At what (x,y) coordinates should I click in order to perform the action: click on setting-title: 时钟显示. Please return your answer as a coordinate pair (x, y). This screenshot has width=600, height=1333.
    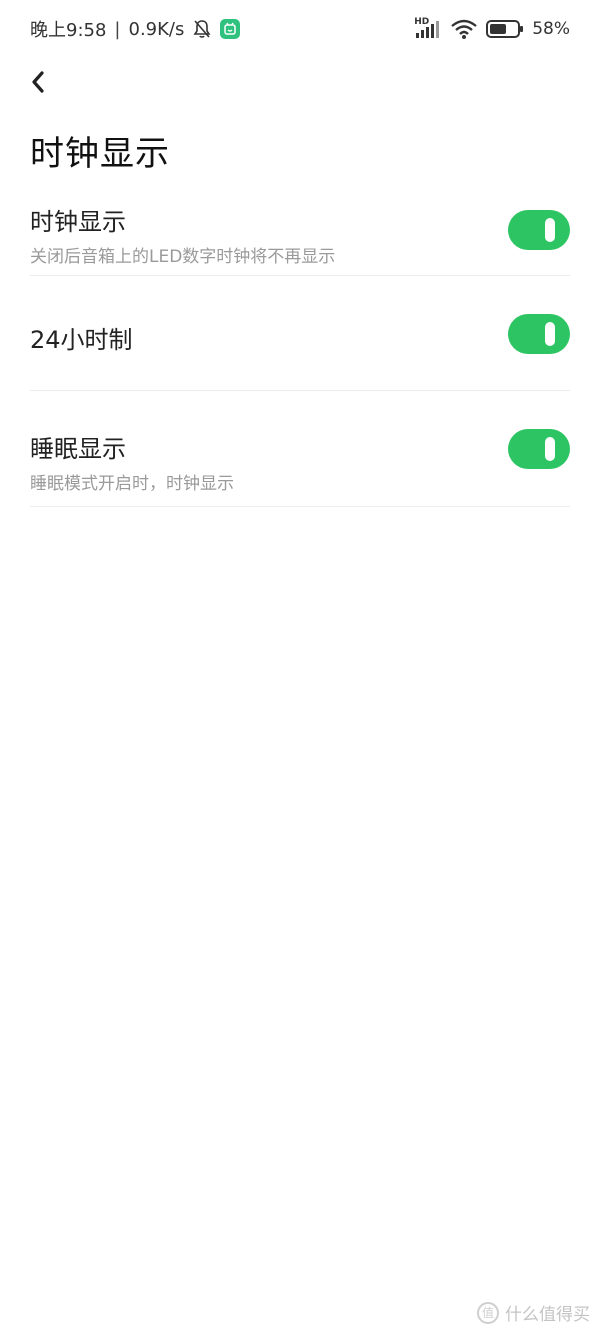
    Looking at the image, I should click on (78, 222).